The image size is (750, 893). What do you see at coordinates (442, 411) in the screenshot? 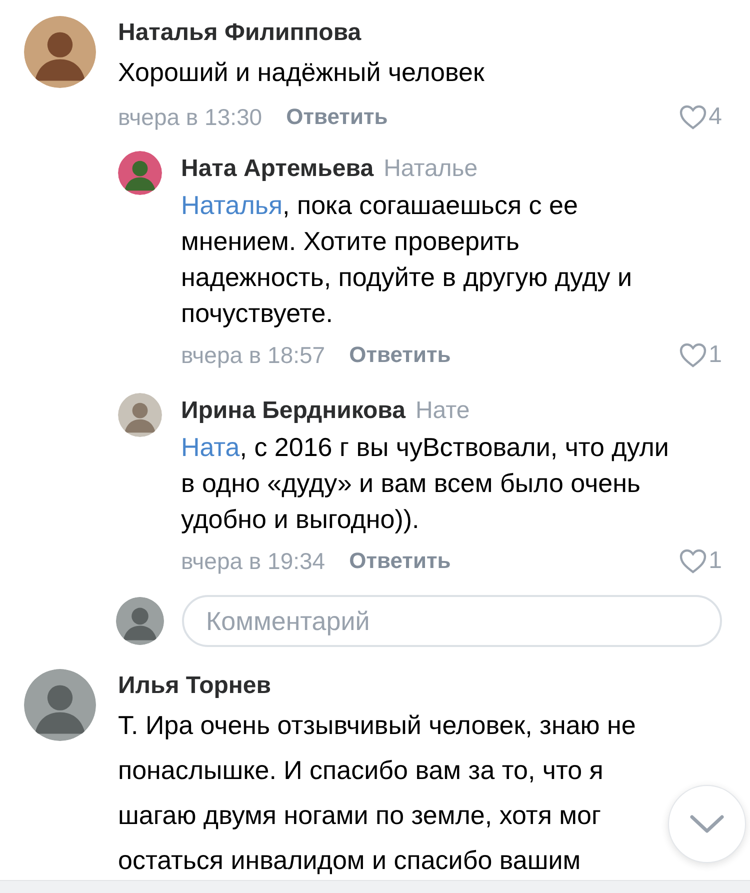
I see `reply-to: Нате` at bounding box center [442, 411].